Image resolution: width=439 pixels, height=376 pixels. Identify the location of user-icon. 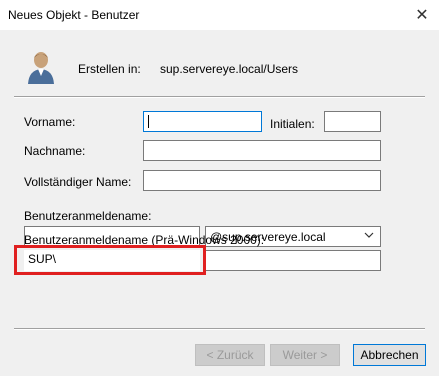
(41, 68).